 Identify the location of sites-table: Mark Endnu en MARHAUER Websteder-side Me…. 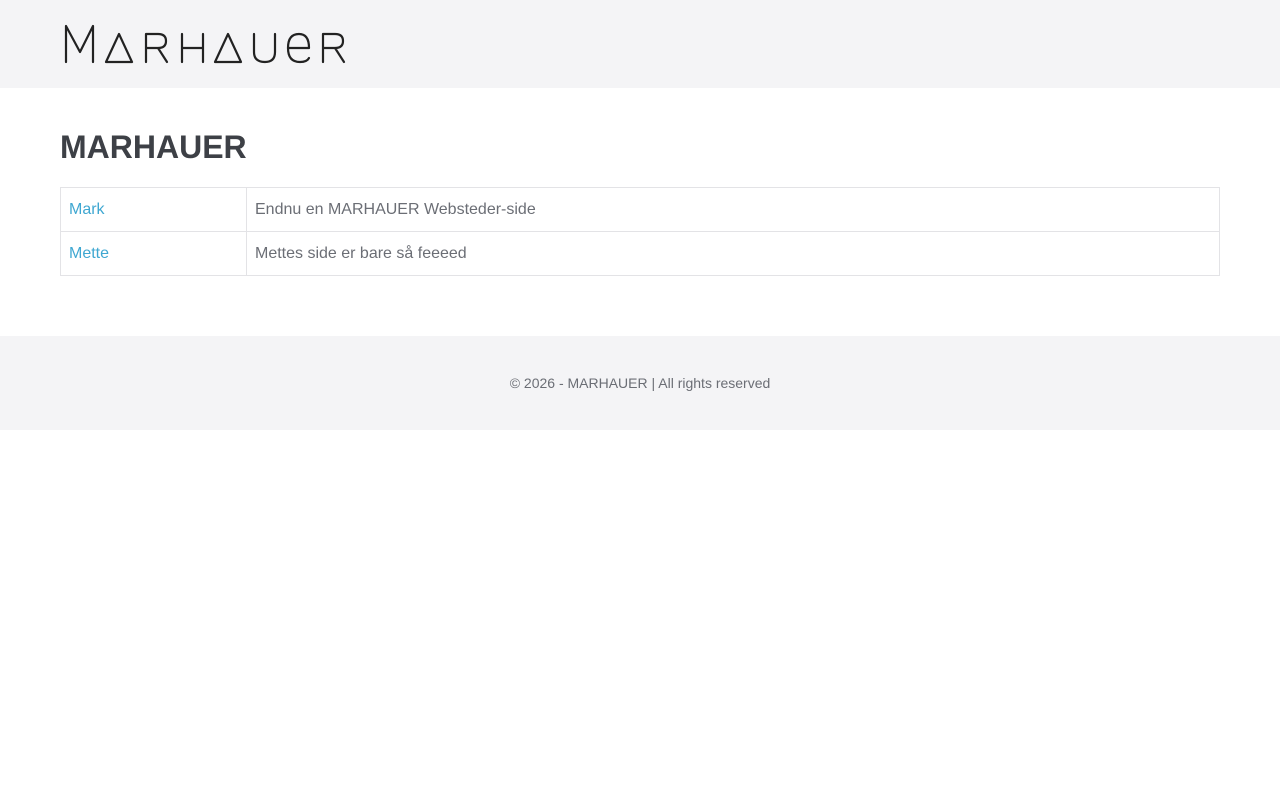
(640, 231).